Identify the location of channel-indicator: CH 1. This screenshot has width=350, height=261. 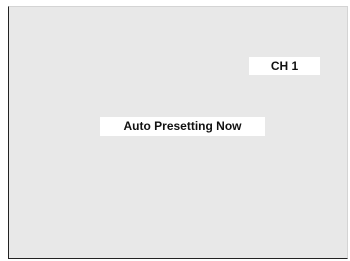
(284, 66).